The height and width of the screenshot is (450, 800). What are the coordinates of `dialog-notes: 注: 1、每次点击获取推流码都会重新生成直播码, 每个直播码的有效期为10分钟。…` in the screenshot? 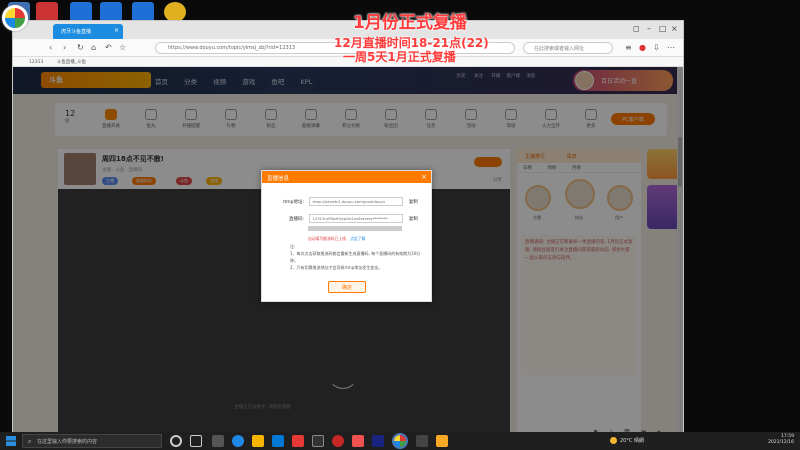 It's located at (358, 257).